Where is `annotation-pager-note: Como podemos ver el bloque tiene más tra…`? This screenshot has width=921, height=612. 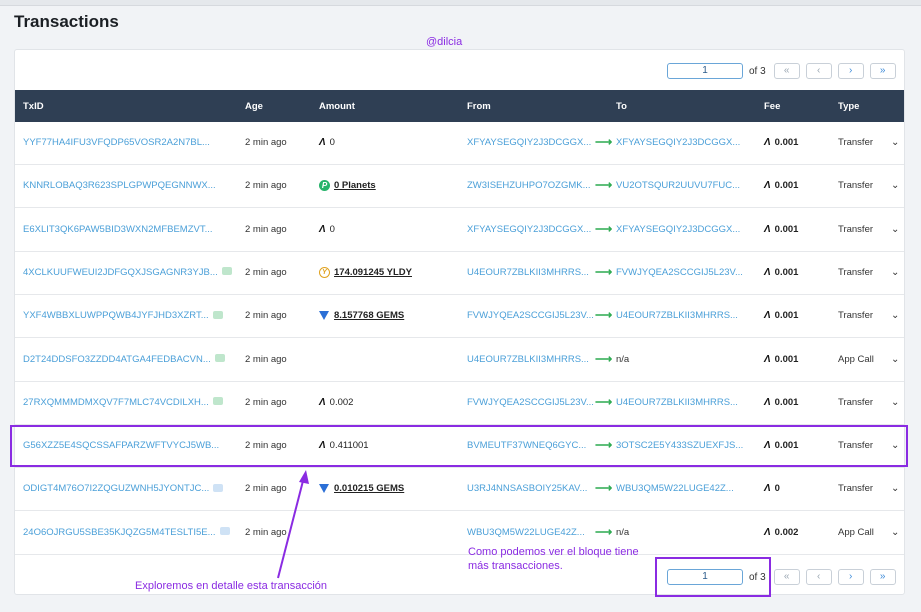
annotation-pager-note: Como podemos ver el bloque tiene más tra… is located at coordinates (553, 559).